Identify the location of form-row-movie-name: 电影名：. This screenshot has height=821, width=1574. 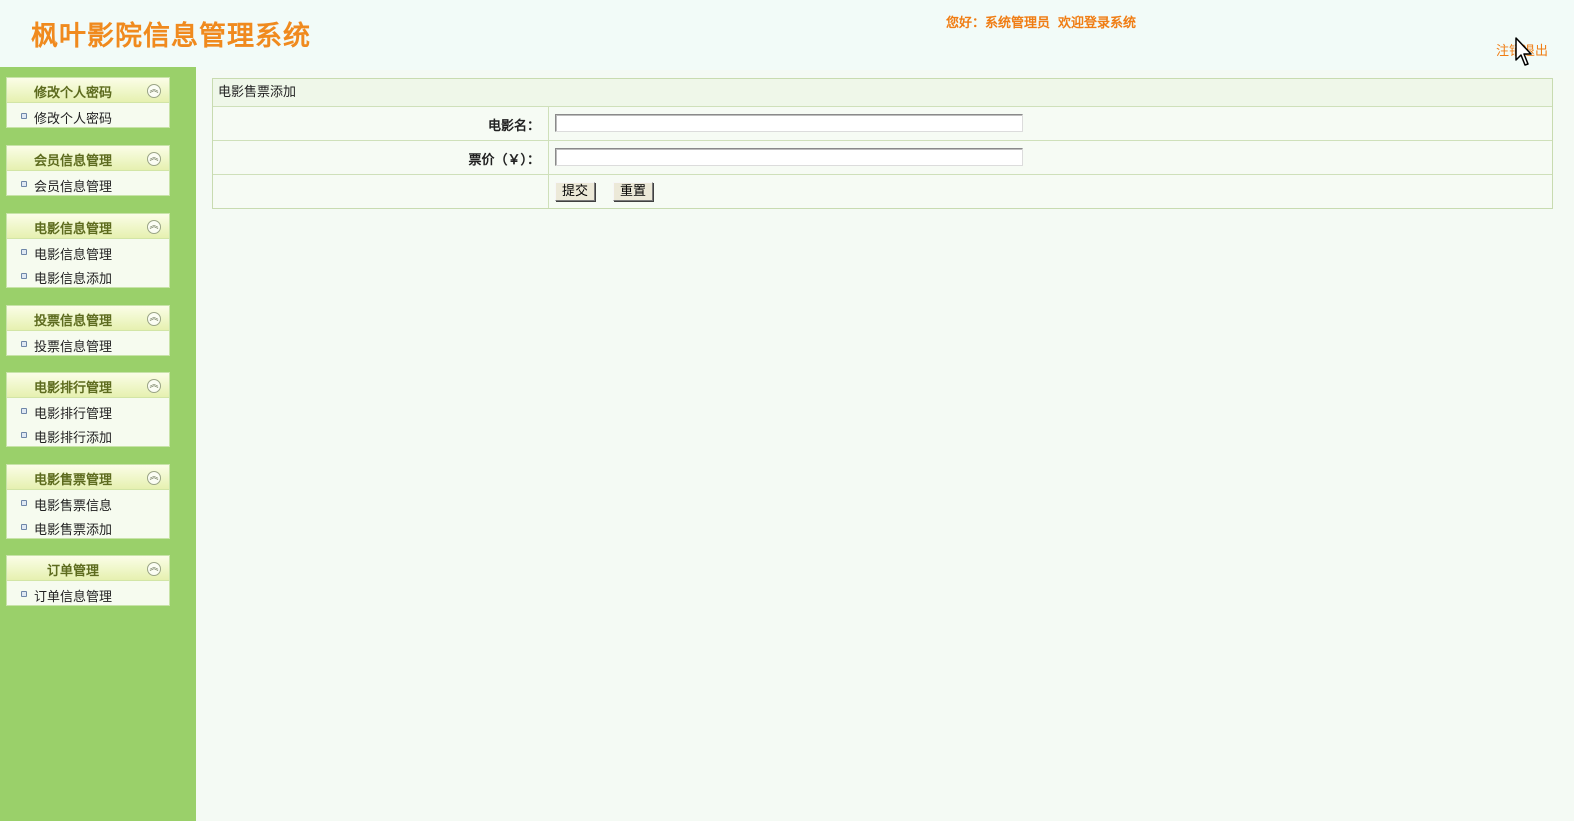
(882, 124).